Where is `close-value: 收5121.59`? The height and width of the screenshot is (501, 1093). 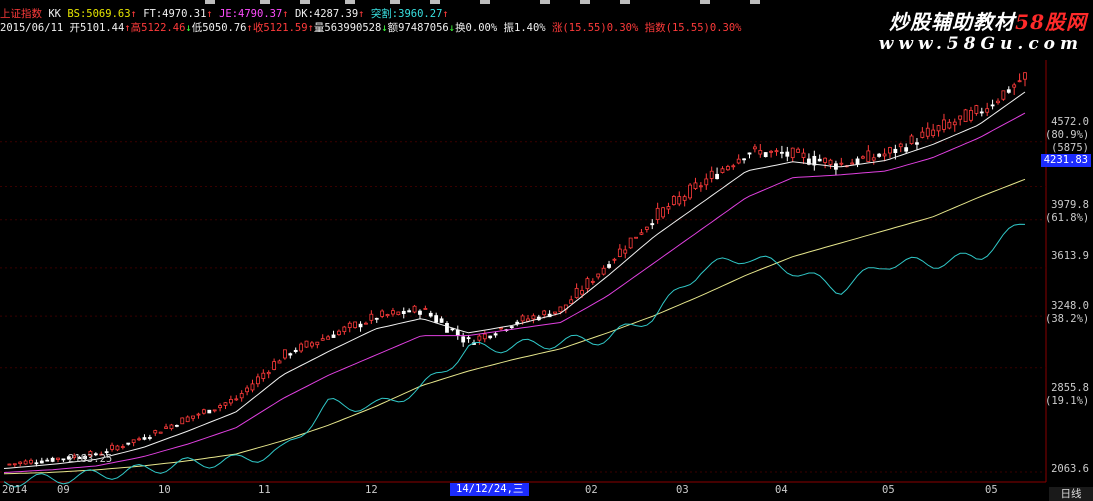
close-value: 收5121.59 is located at coordinates (280, 28).